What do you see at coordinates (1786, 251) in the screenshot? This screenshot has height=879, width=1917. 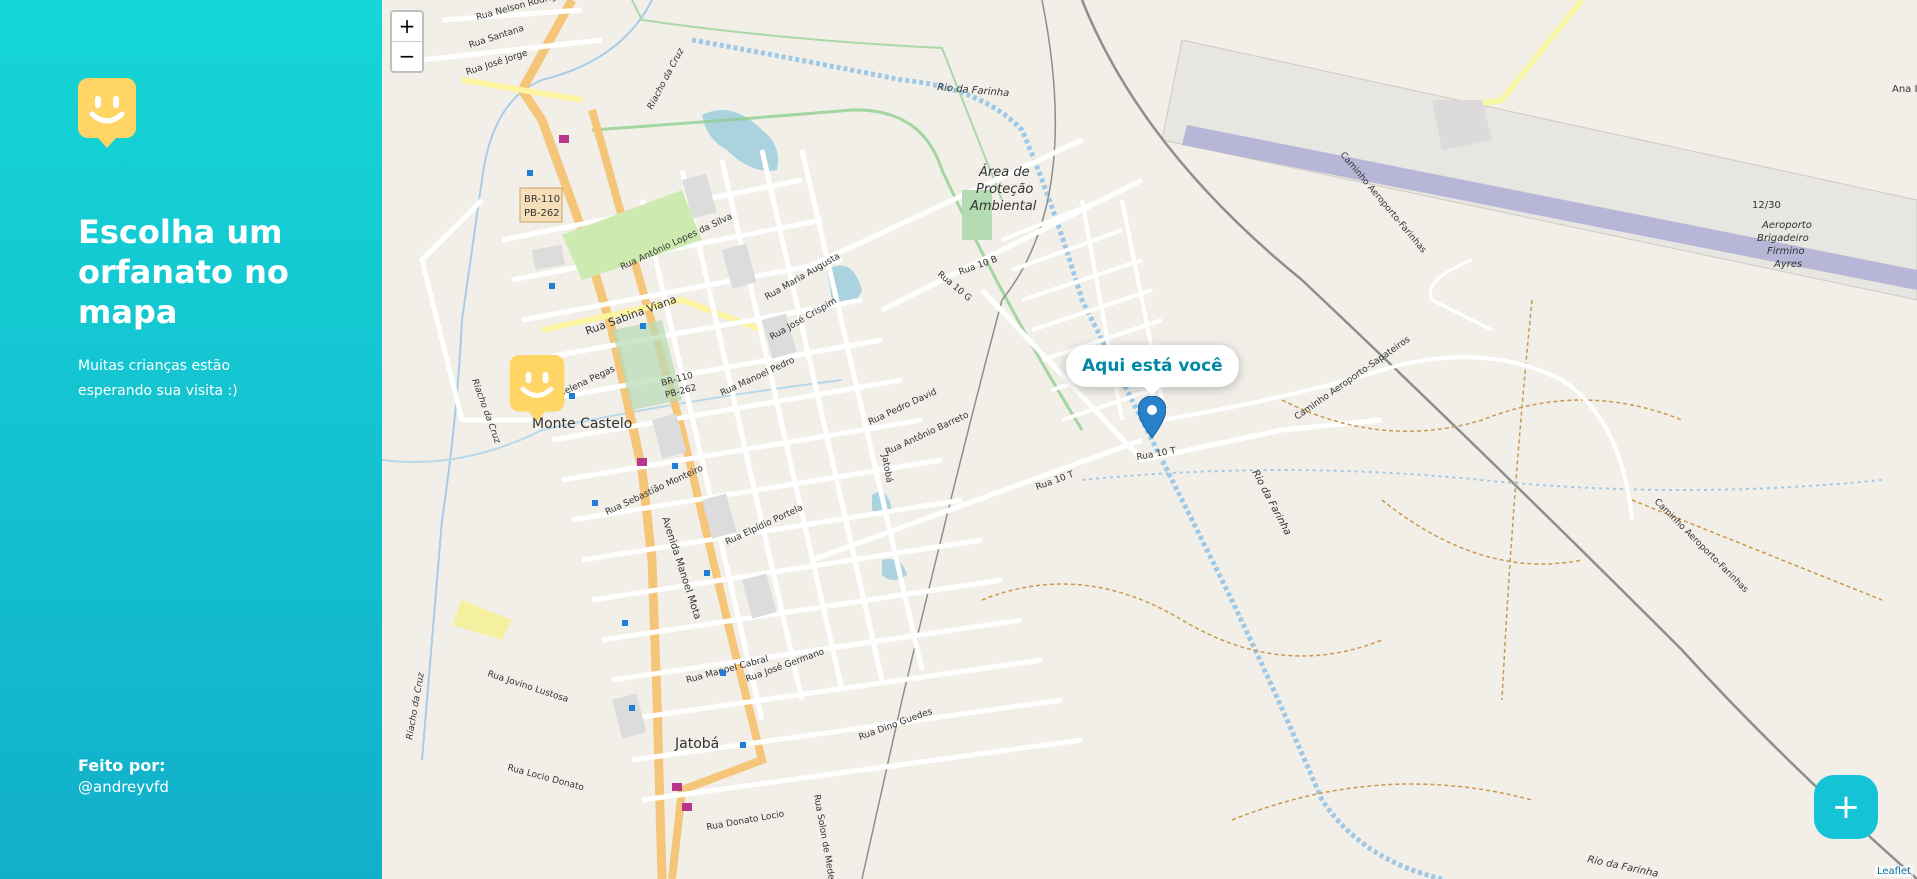 I see `label-aeroporto-3: Firmino` at bounding box center [1786, 251].